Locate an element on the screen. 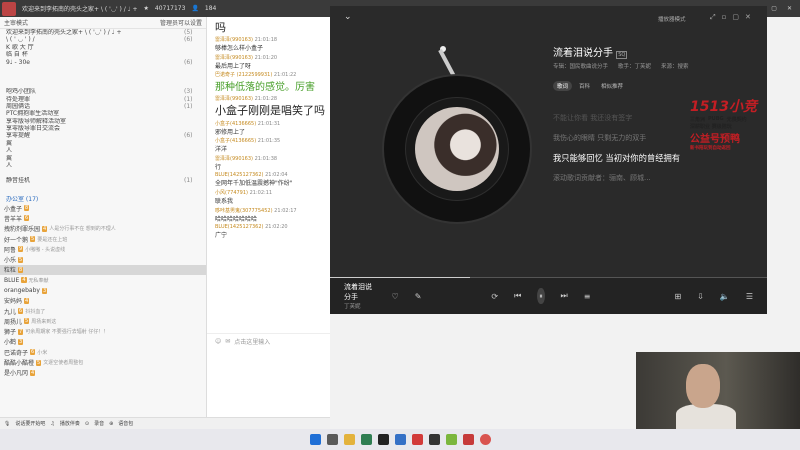  channel-item: 享零版导师解释活动室 is located at coordinates (103, 121).